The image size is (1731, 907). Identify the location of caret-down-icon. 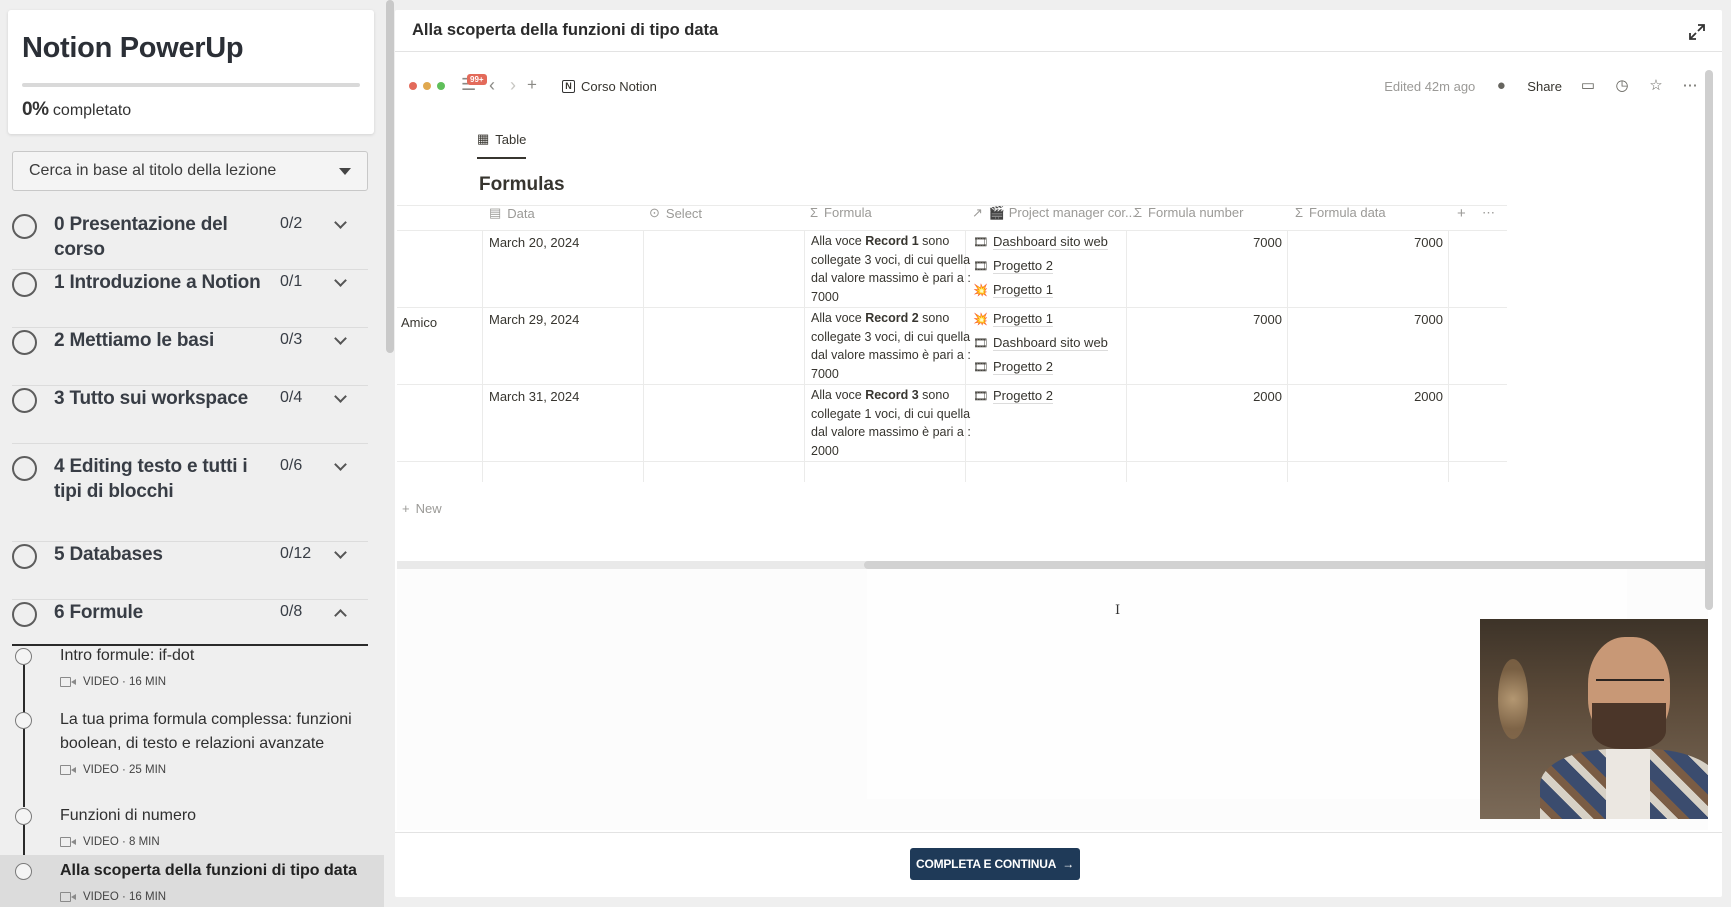
(345, 171).